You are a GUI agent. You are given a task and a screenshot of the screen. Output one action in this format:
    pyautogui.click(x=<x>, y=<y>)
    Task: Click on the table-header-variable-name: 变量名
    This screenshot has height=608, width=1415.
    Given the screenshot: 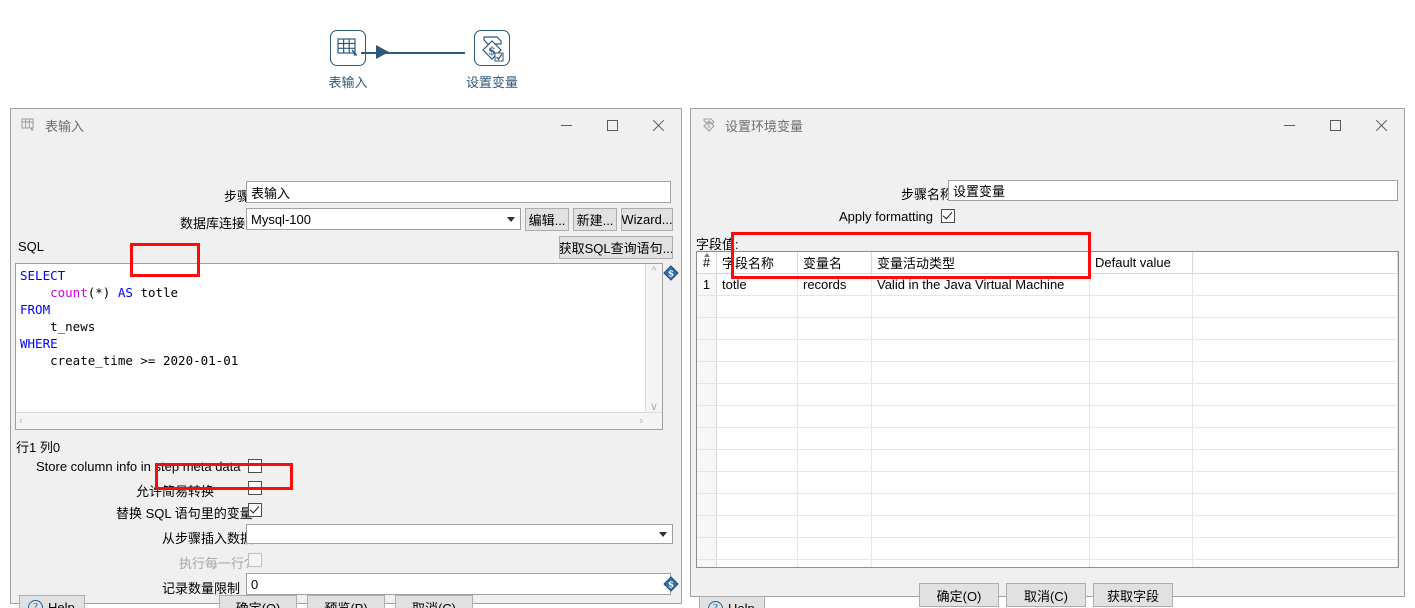 What is the action you would take?
    pyautogui.click(x=835, y=262)
    